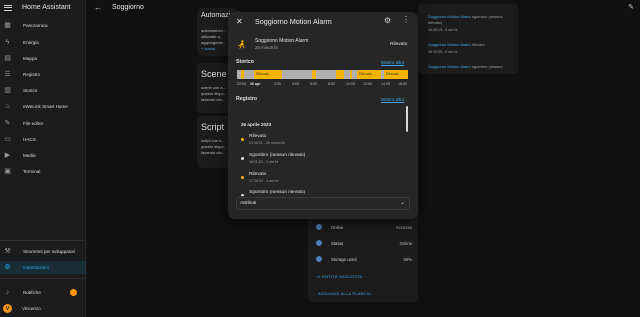 The image size is (640, 317). Describe the element at coordinates (319, 259) in the screenshot. I see `storage-icon` at that location.